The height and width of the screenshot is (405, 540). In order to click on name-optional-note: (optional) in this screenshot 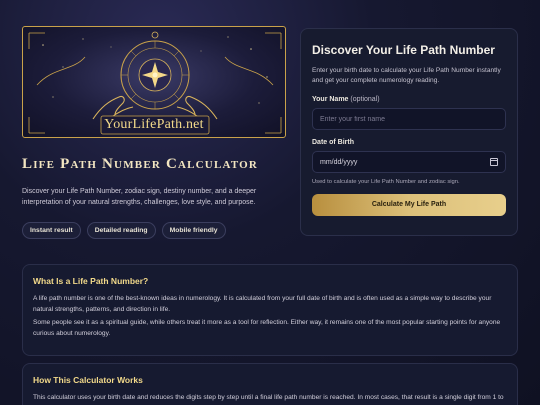, I will do `click(365, 99)`.